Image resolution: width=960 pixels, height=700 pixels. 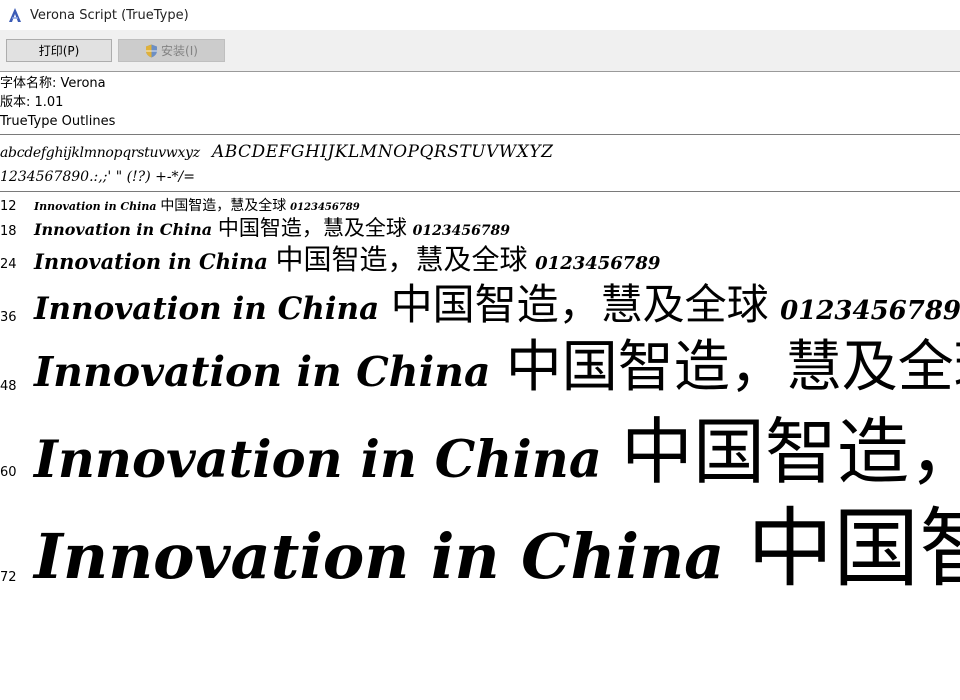 I want to click on size-label: 36, so click(x=8, y=317).